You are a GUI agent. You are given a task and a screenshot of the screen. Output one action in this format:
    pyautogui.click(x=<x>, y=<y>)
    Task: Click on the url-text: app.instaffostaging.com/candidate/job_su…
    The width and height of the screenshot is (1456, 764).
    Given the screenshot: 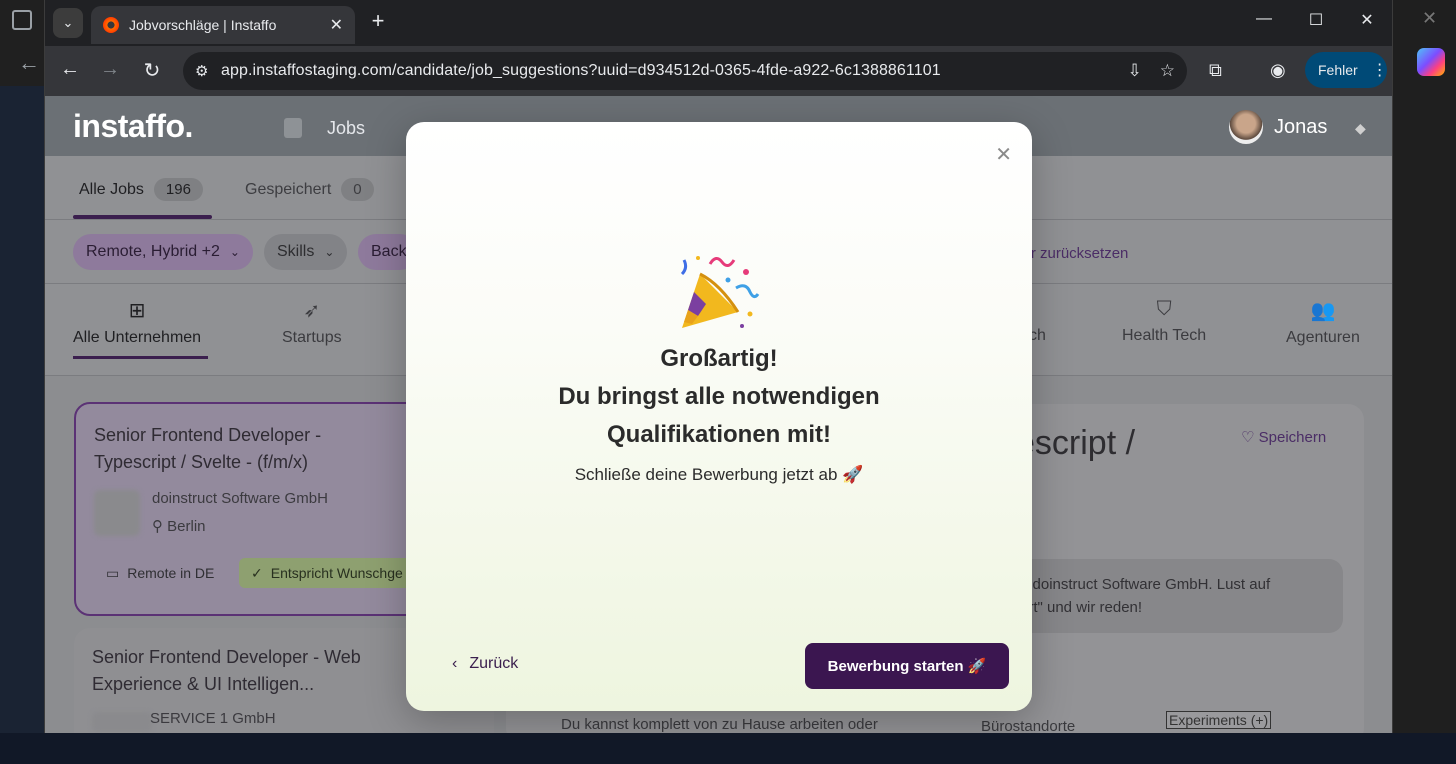 What is the action you would take?
    pyautogui.click(x=581, y=70)
    